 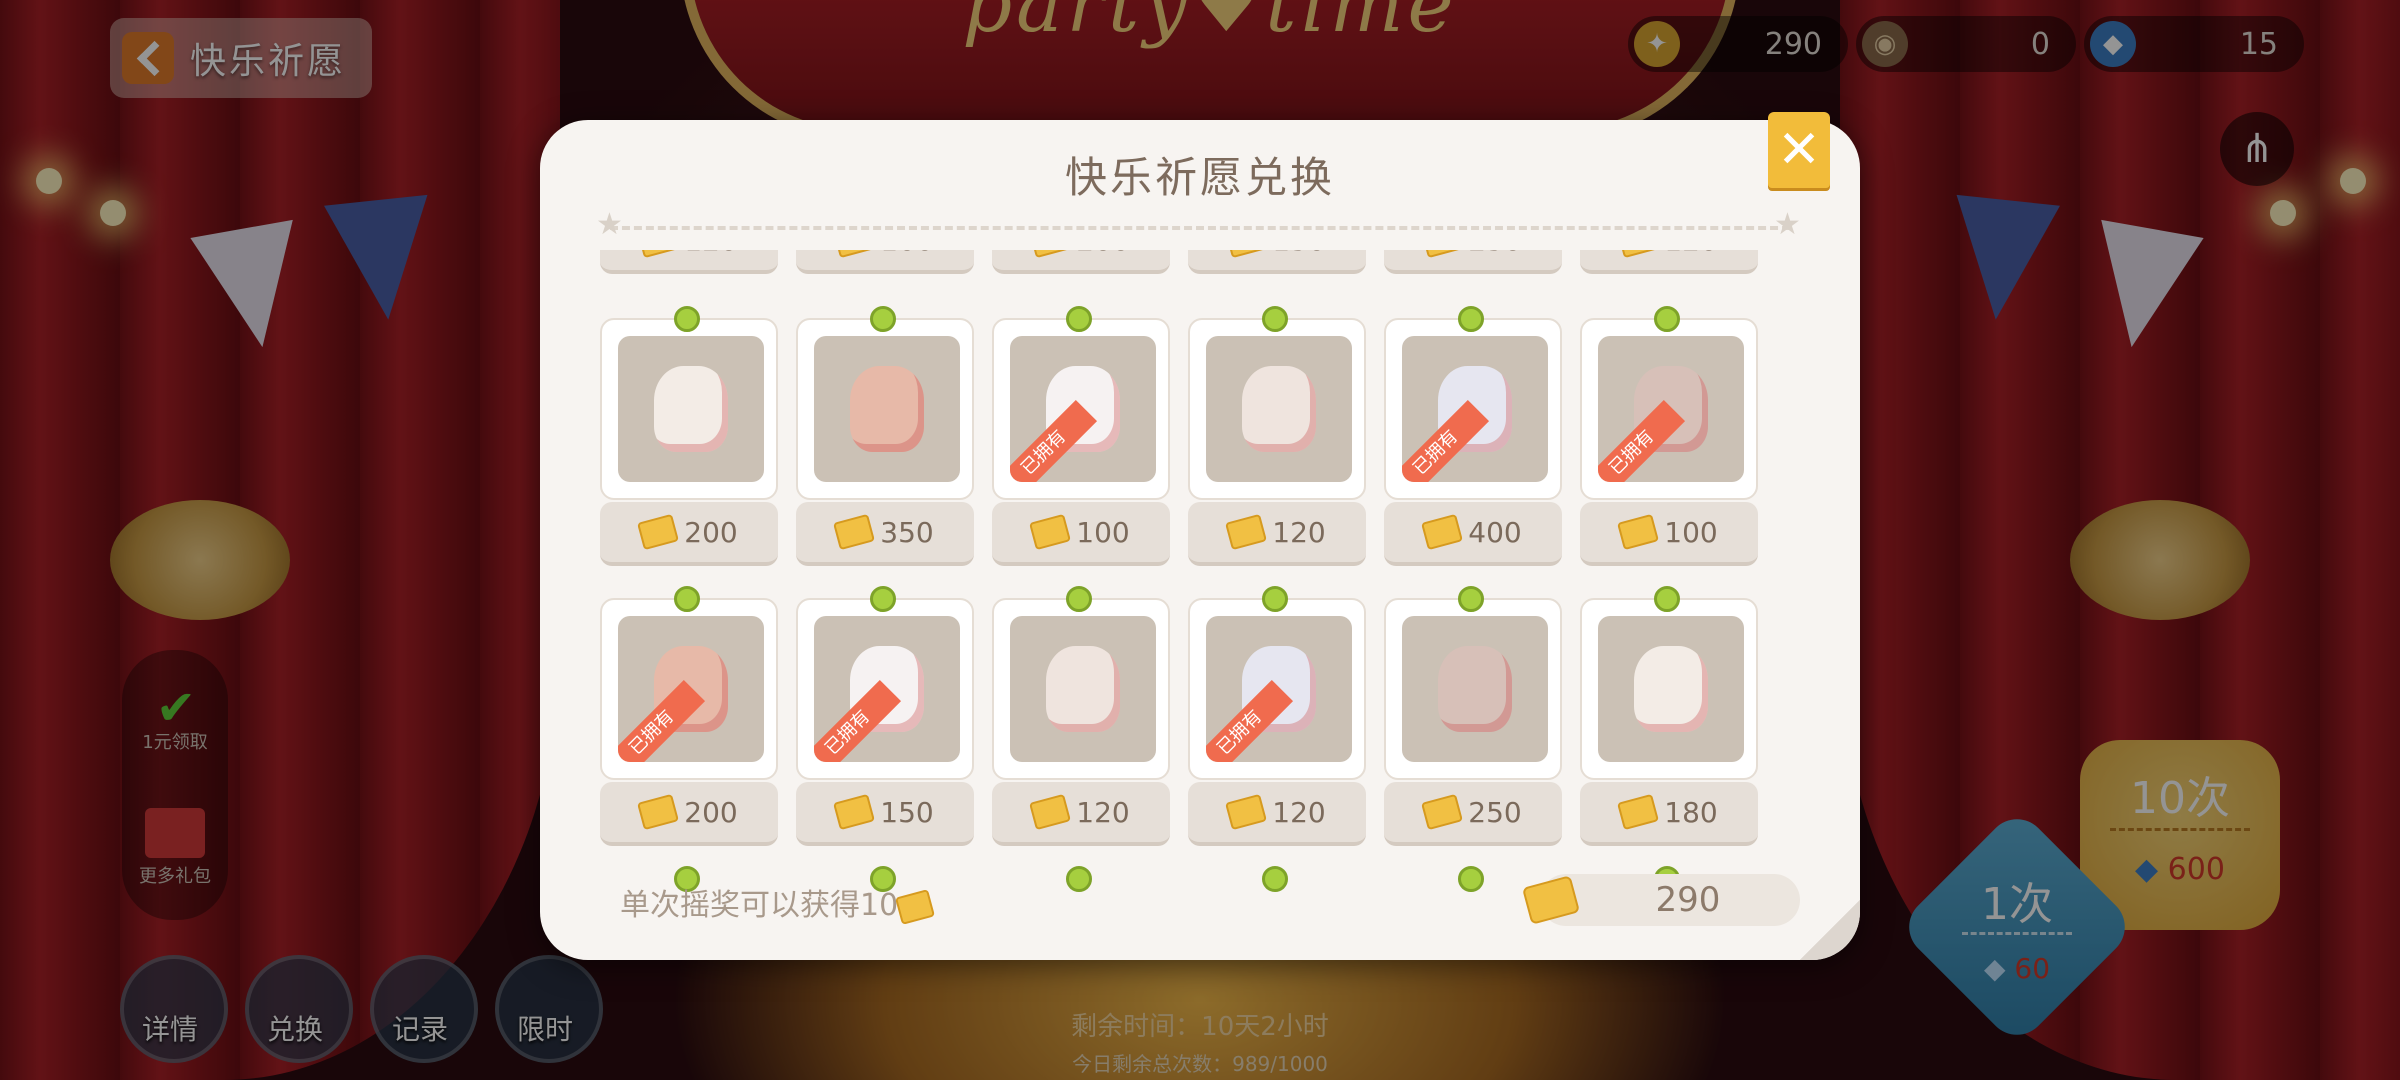 I want to click on plush-crown-icon, so click(x=691, y=409).